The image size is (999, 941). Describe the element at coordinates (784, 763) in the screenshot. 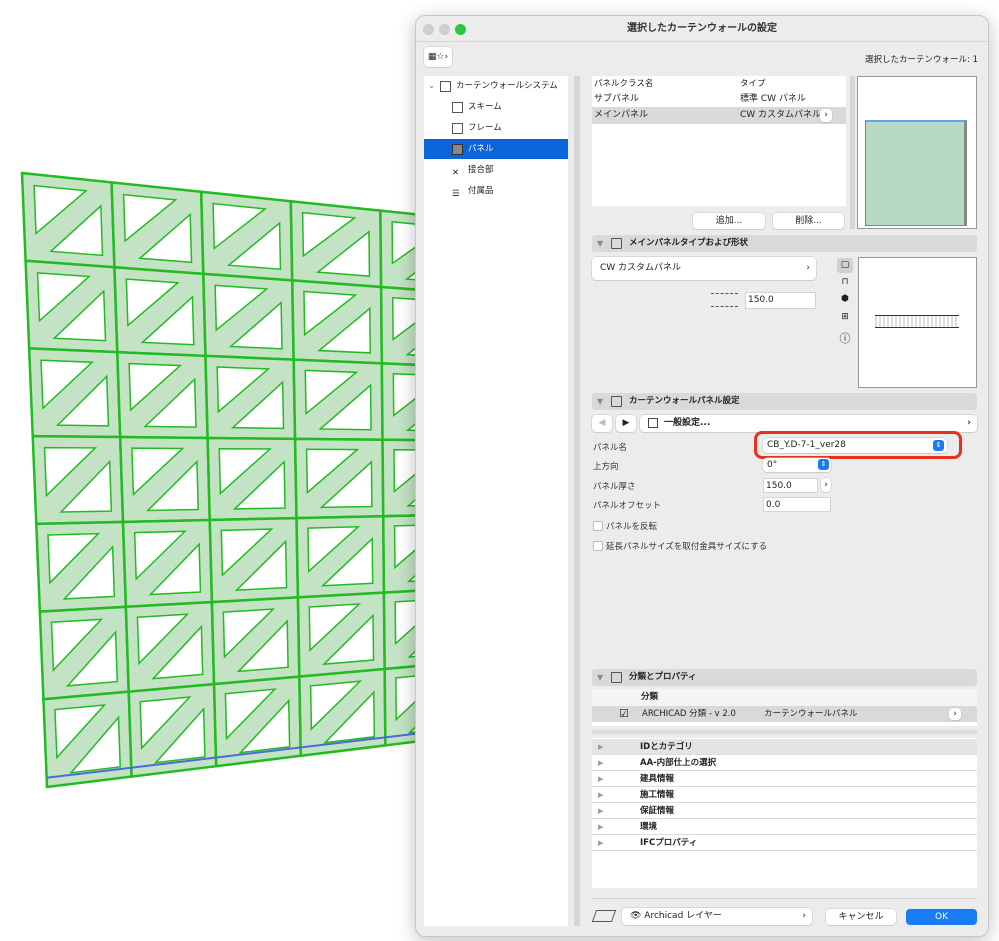

I see `property-group-row: ▶ AA-内部仕上の選択` at that location.